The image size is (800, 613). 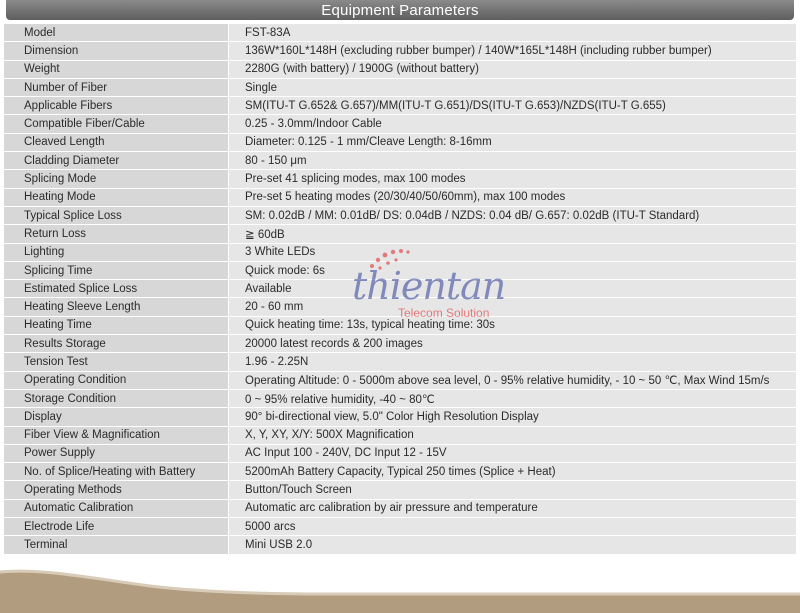 What do you see at coordinates (116, 106) in the screenshot?
I see `parameter-label: Applicable Fibers` at bounding box center [116, 106].